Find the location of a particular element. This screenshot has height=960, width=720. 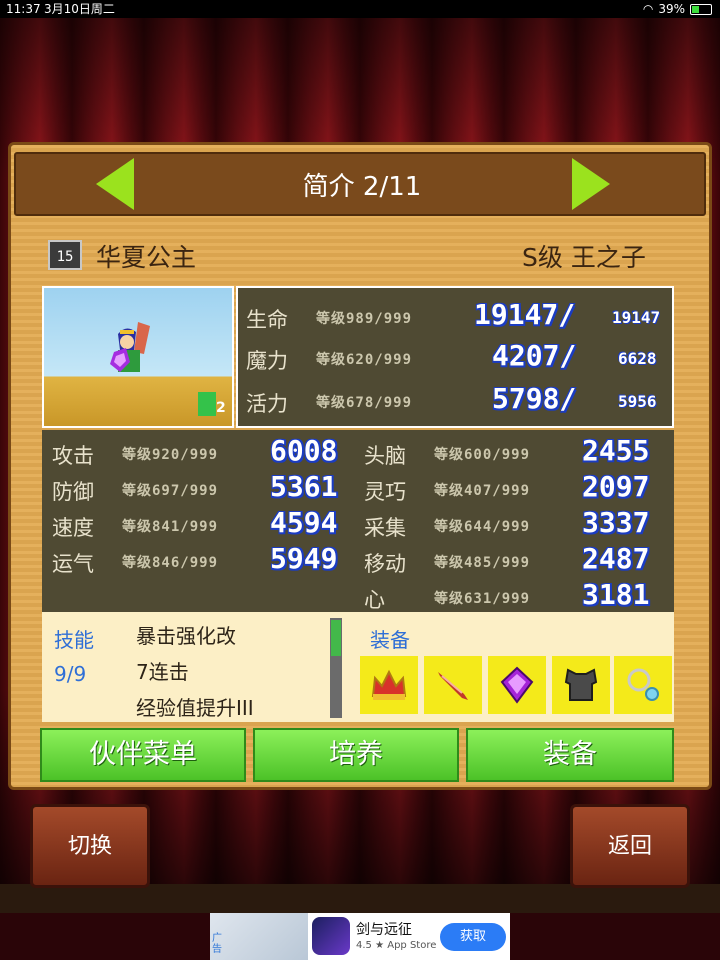

equip-button: 装备 is located at coordinates (570, 755).